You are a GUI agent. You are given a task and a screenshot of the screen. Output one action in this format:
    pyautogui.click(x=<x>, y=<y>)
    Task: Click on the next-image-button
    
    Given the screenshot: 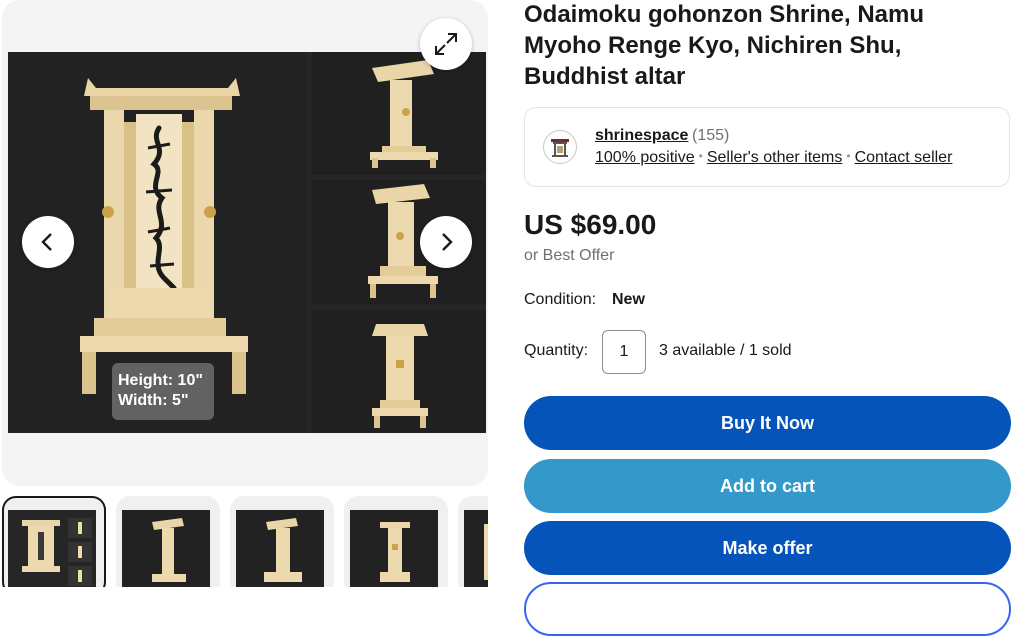 What is the action you would take?
    pyautogui.click(x=446, y=242)
    